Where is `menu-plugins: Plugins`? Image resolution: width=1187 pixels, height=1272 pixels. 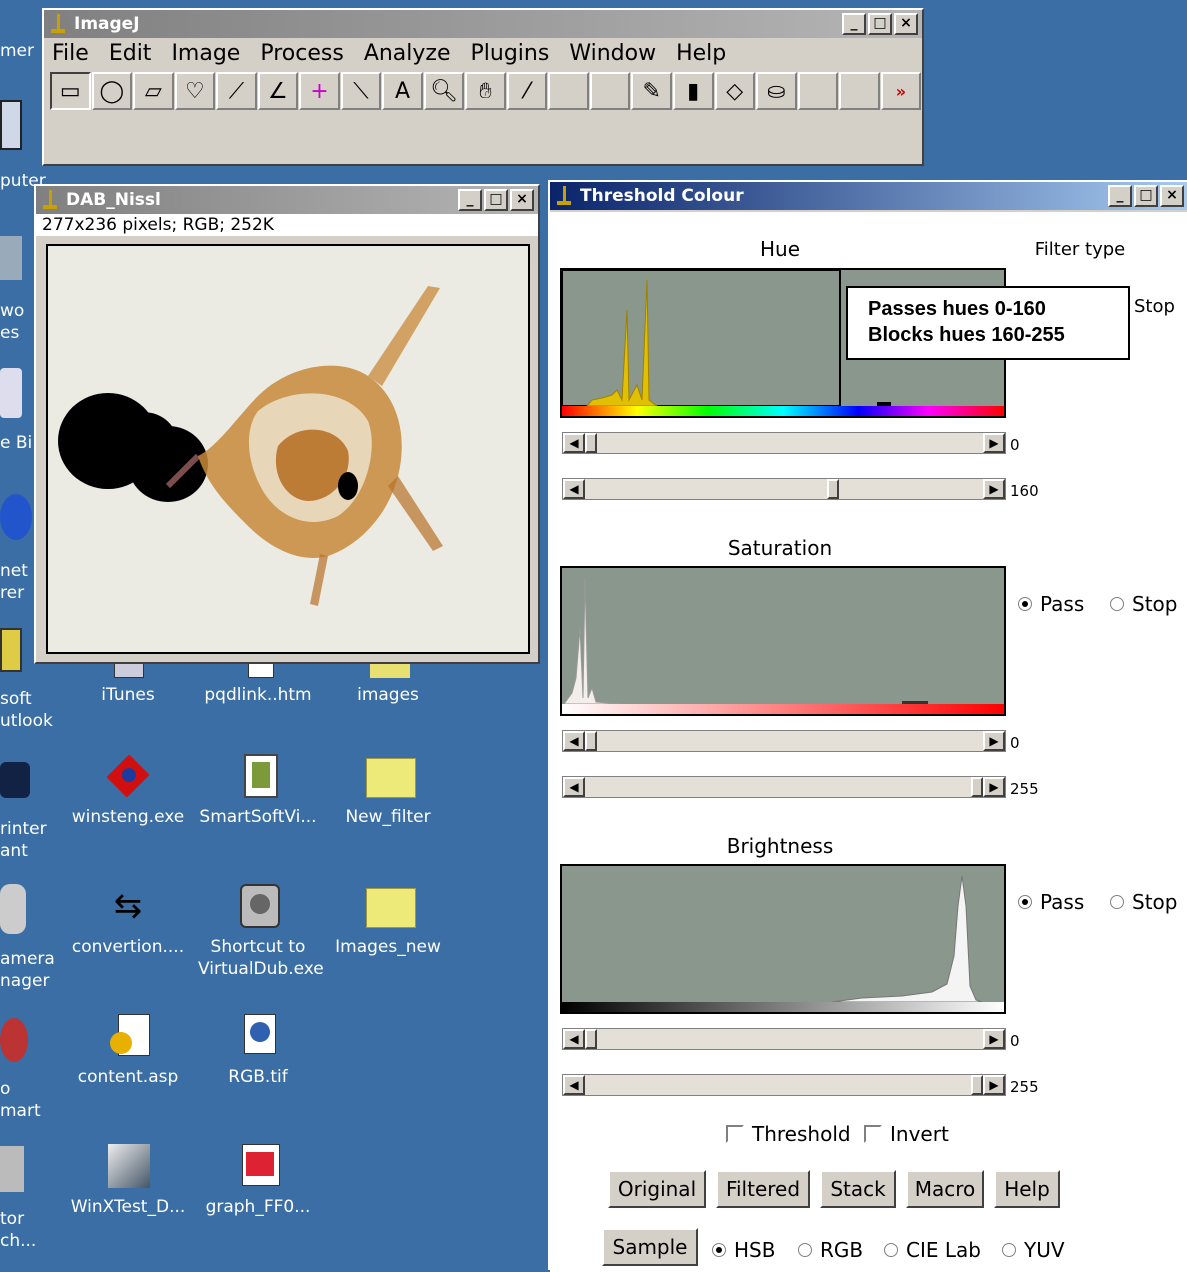 menu-plugins: Plugins is located at coordinates (510, 53).